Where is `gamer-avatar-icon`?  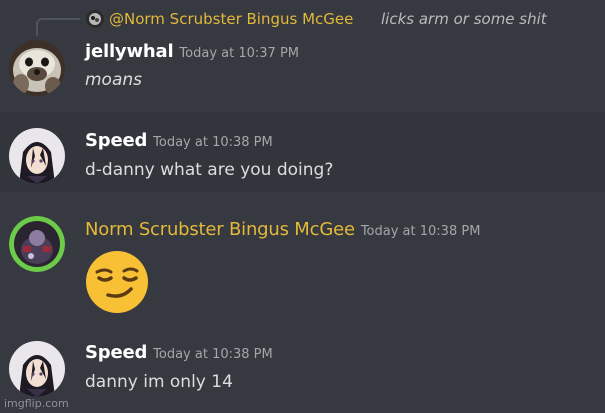
gamer-avatar-icon is located at coordinates (37, 244).